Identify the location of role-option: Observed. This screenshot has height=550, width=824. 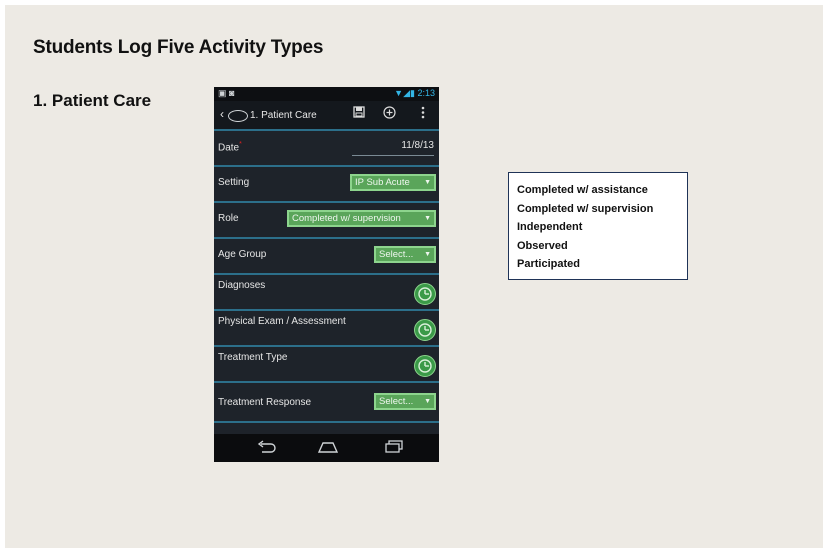
(542, 245).